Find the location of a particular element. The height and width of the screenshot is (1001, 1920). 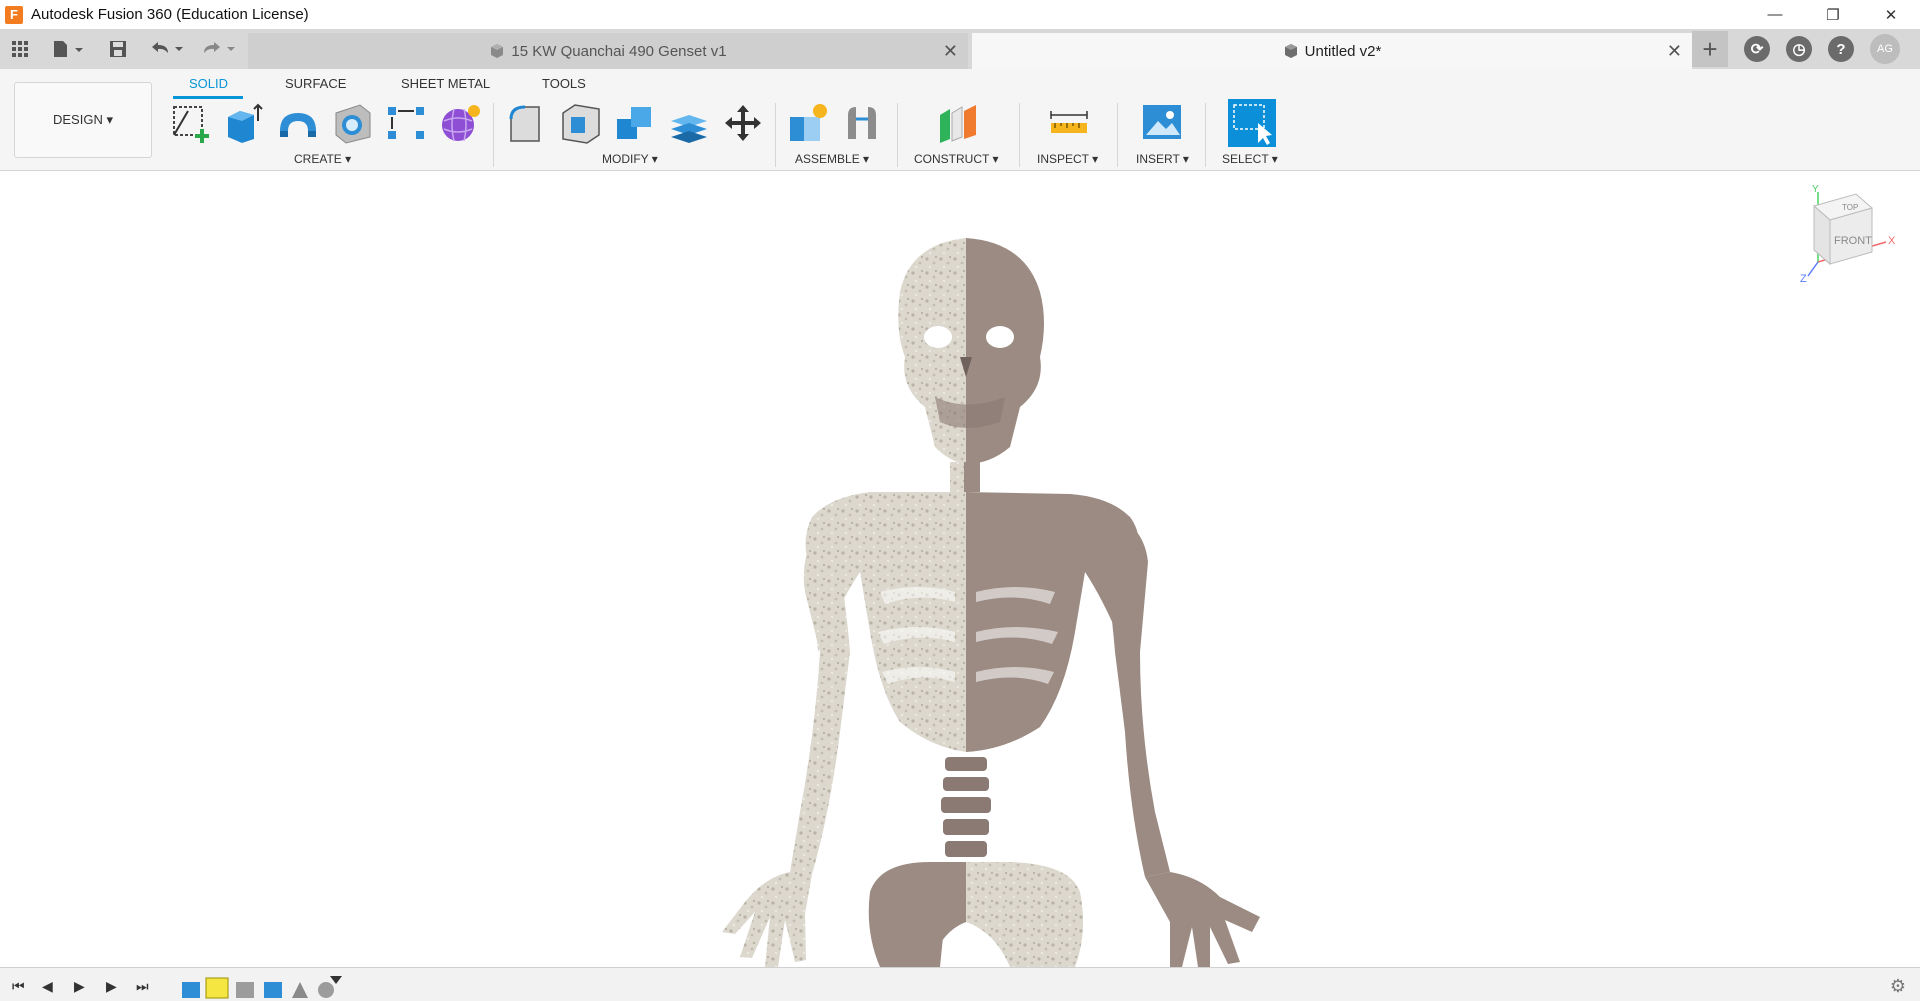

select-group-label: SELECT ▾ is located at coordinates (1250, 159).